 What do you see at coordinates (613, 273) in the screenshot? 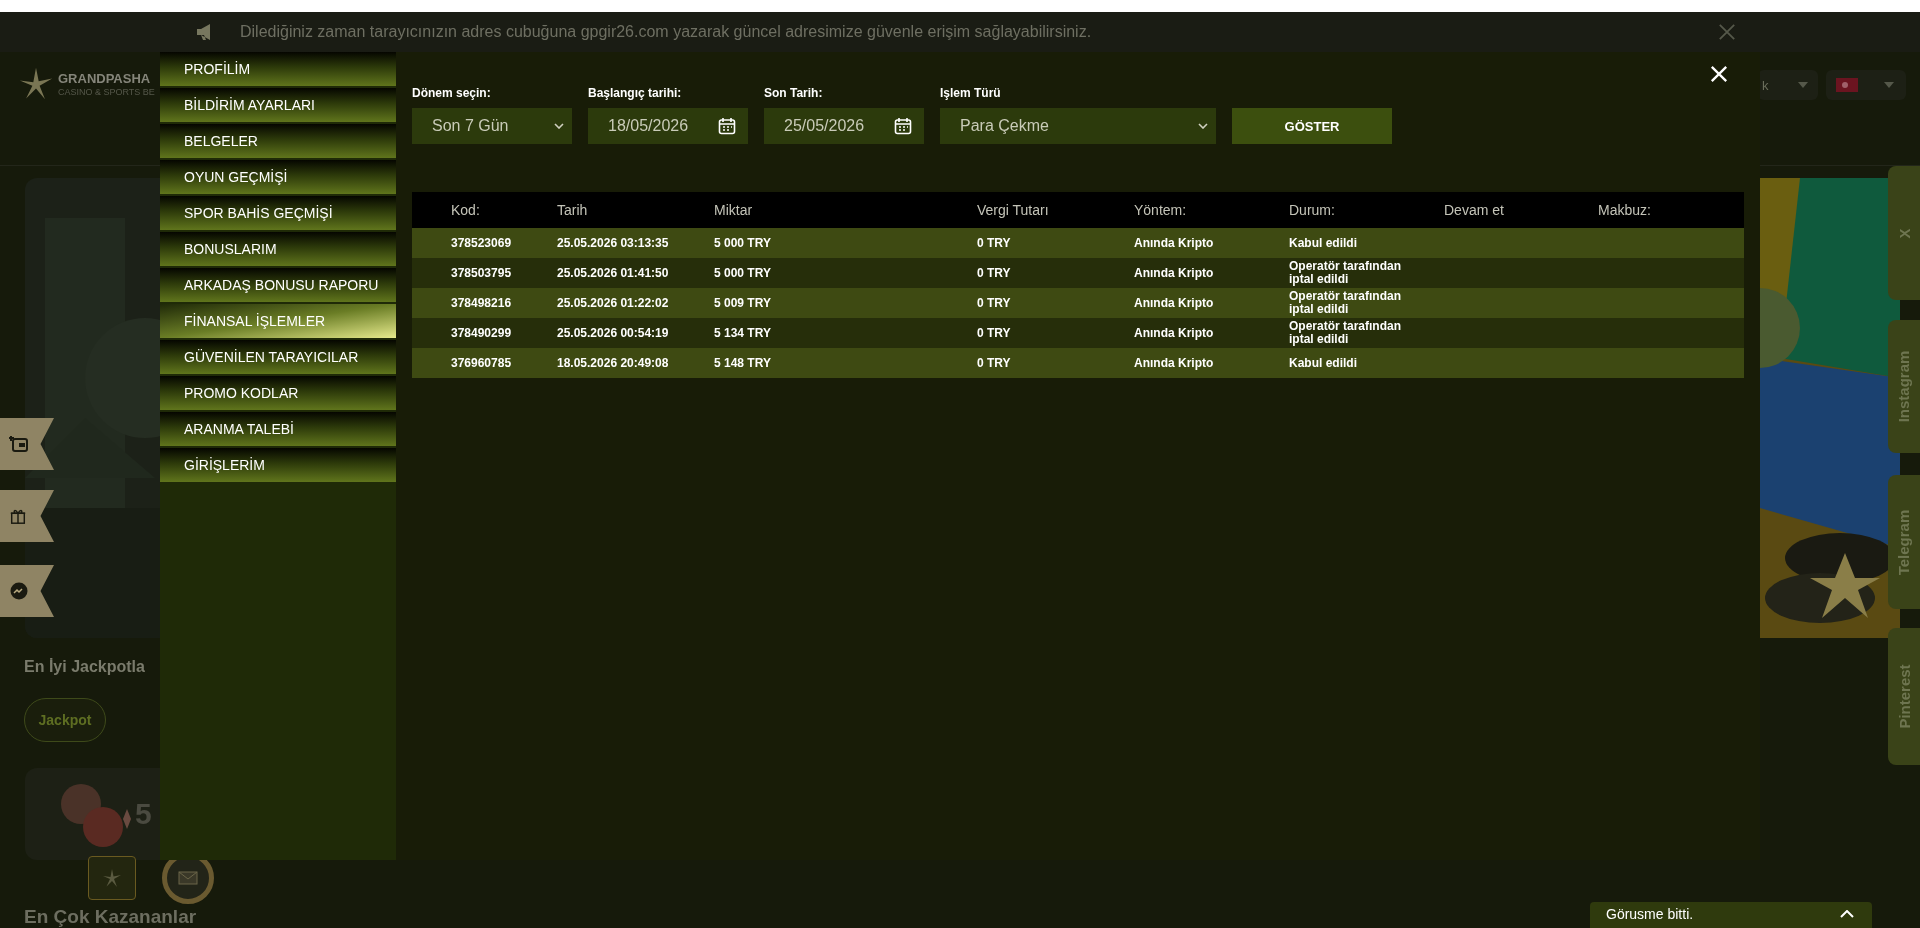
I see `table-cell-text: 25.05.2026 01:41:50` at bounding box center [613, 273].